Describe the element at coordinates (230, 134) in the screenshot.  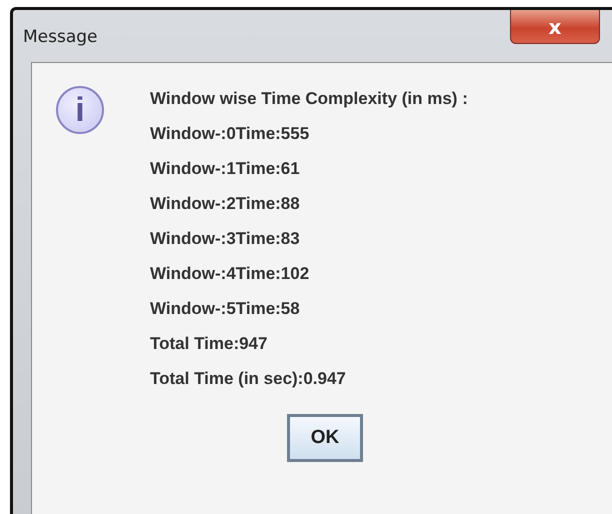
I see `message-line: Window-:0Time:555` at that location.